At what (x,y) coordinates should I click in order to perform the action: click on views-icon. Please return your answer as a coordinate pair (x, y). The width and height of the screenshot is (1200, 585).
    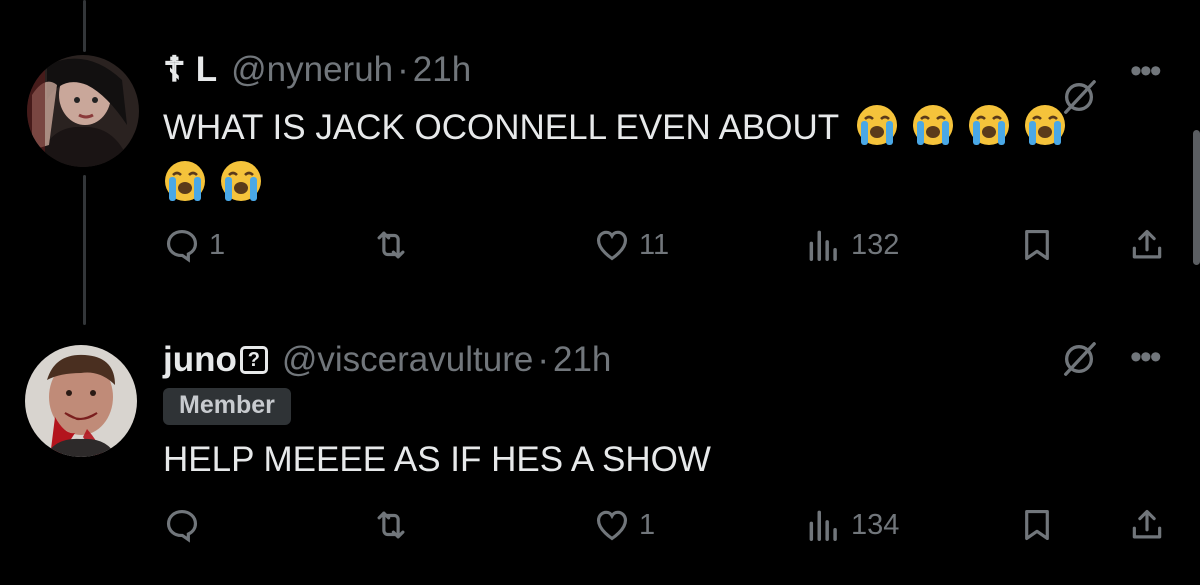
    Looking at the image, I should click on (823, 525).